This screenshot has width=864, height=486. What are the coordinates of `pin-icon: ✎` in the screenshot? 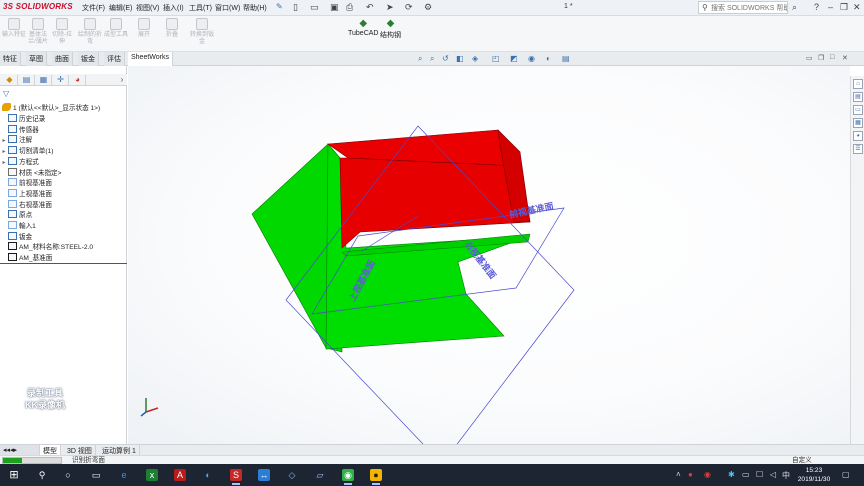 It's located at (279, 6).